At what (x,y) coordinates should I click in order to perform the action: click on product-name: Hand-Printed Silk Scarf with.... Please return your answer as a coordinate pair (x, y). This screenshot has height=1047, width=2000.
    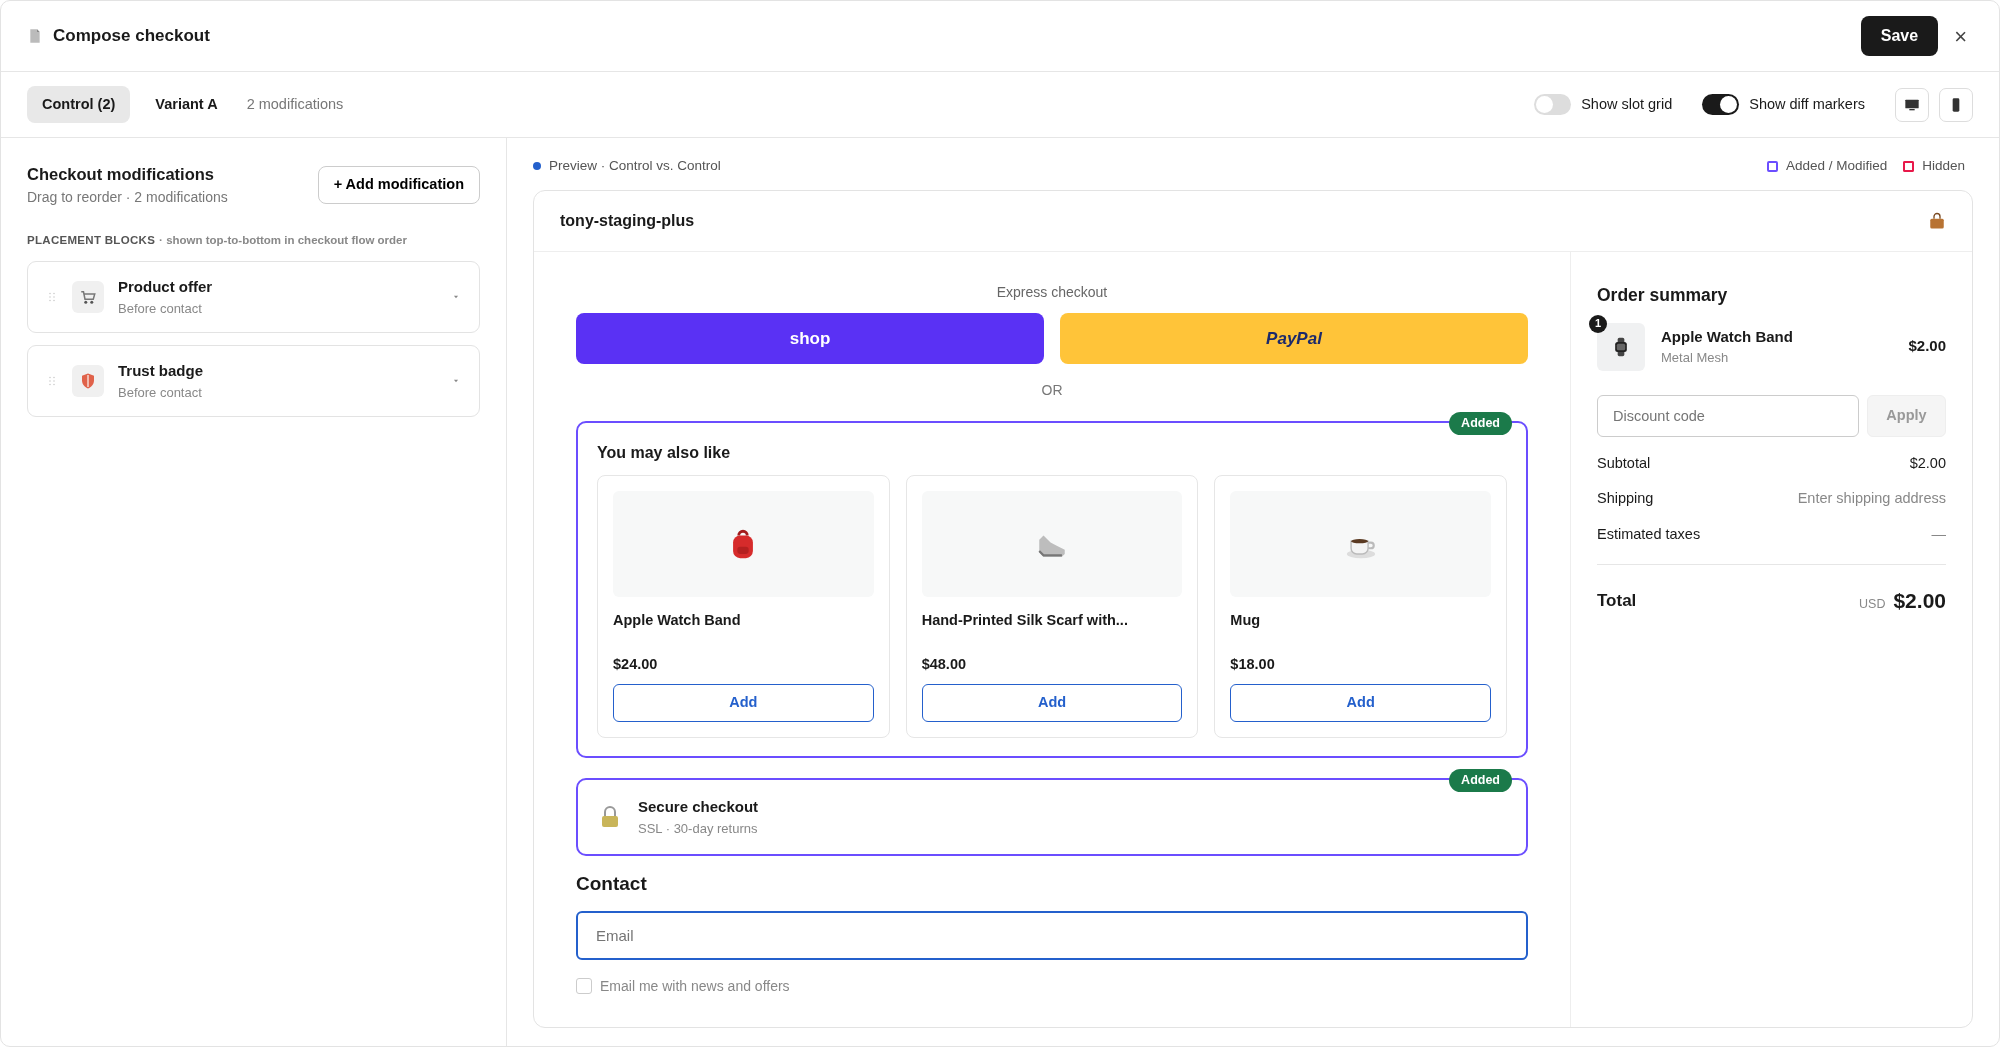
    Looking at the image, I should click on (1025, 621).